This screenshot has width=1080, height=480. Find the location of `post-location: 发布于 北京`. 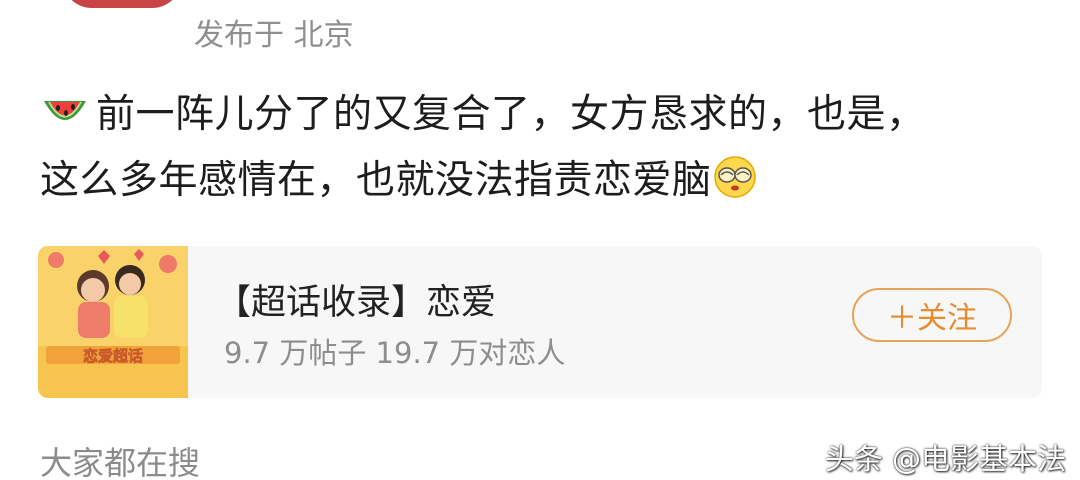

post-location: 发布于 北京 is located at coordinates (274, 35).